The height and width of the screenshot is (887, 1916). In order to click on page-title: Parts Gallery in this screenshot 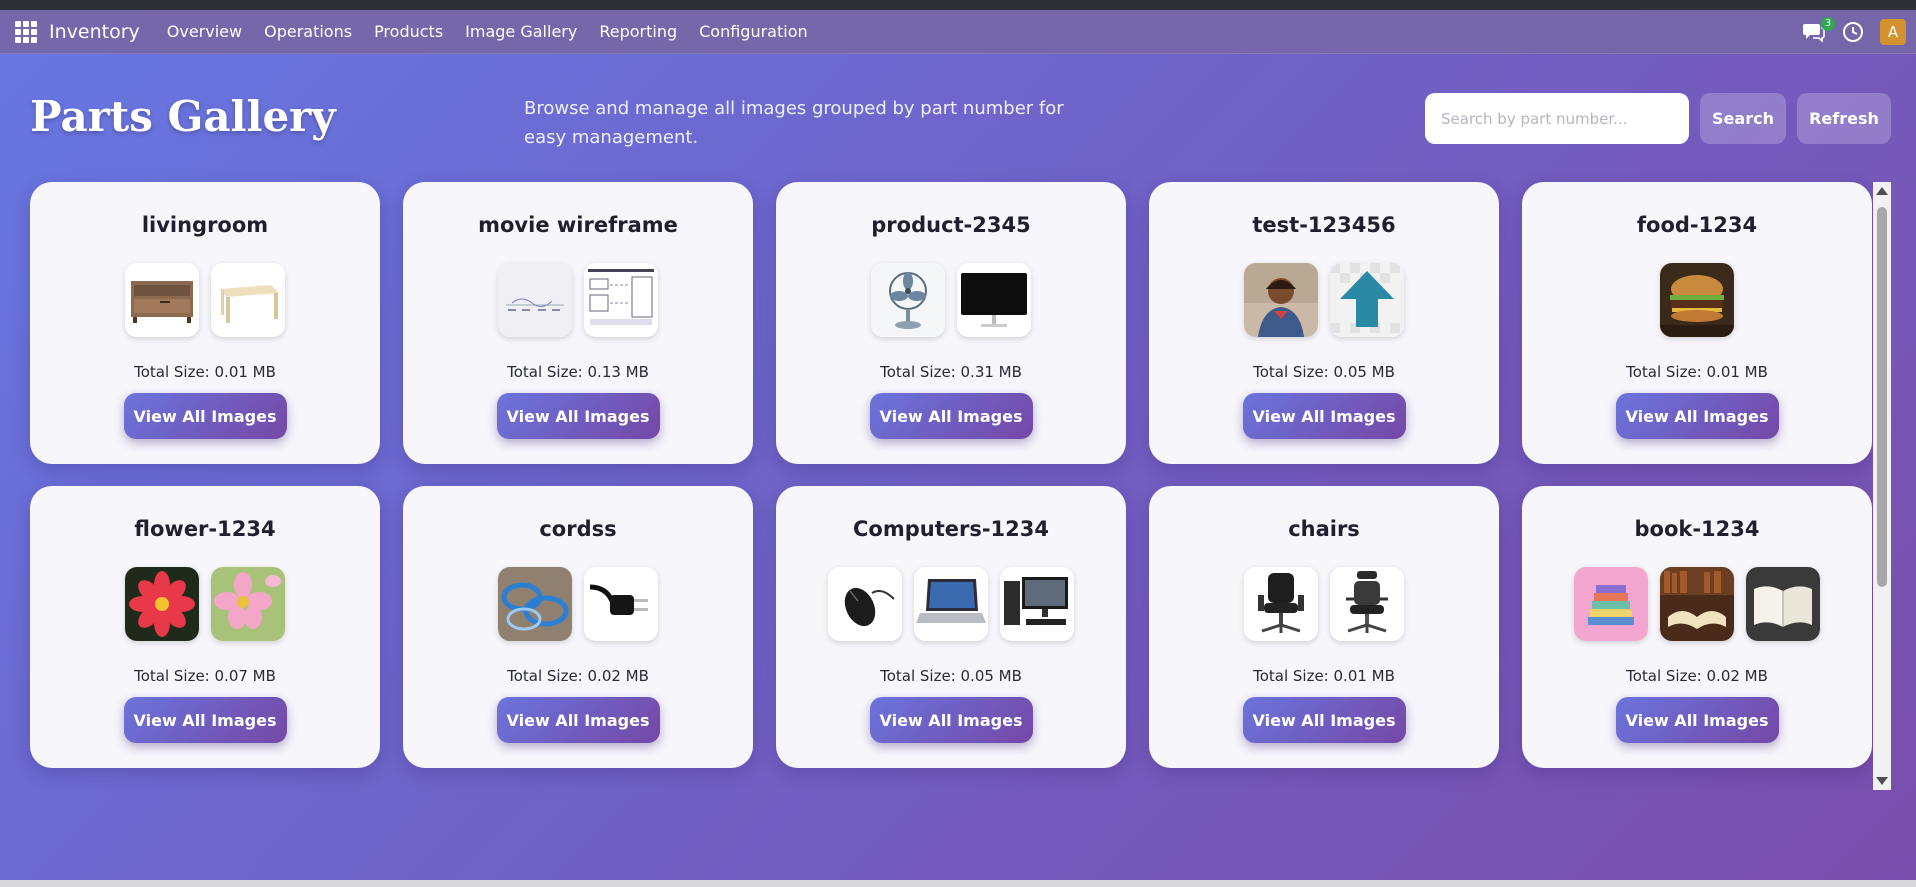, I will do `click(183, 116)`.